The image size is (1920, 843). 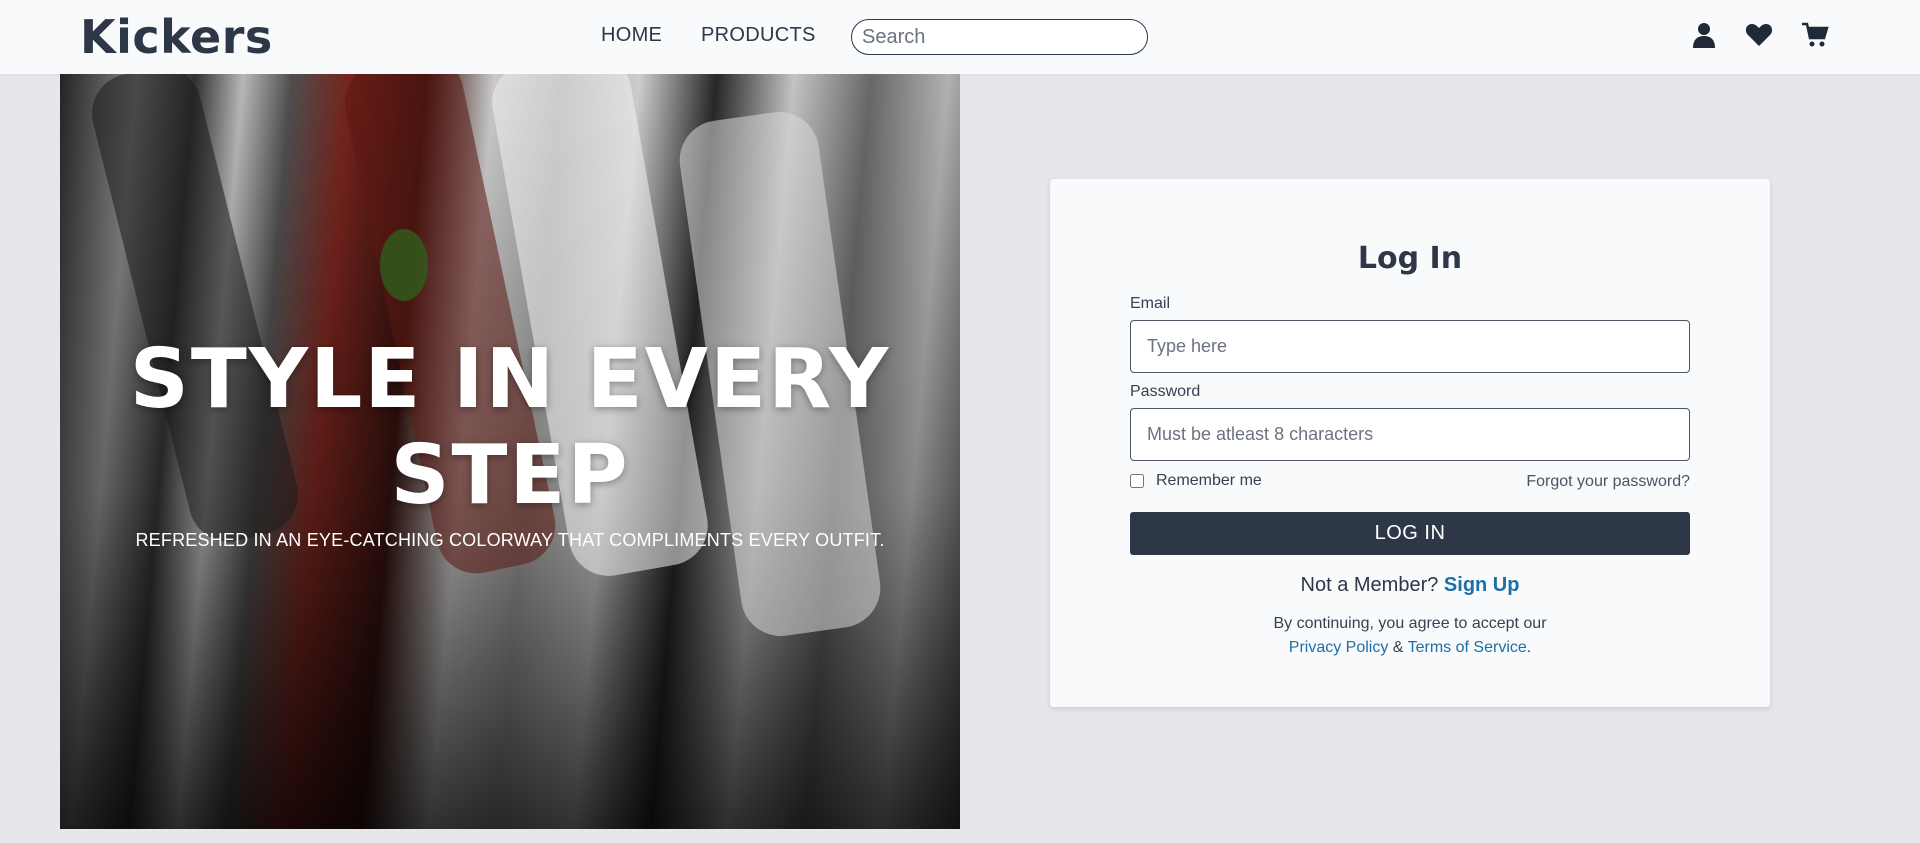 I want to click on privacy-policy-link: Privacy Policy, so click(x=1339, y=647).